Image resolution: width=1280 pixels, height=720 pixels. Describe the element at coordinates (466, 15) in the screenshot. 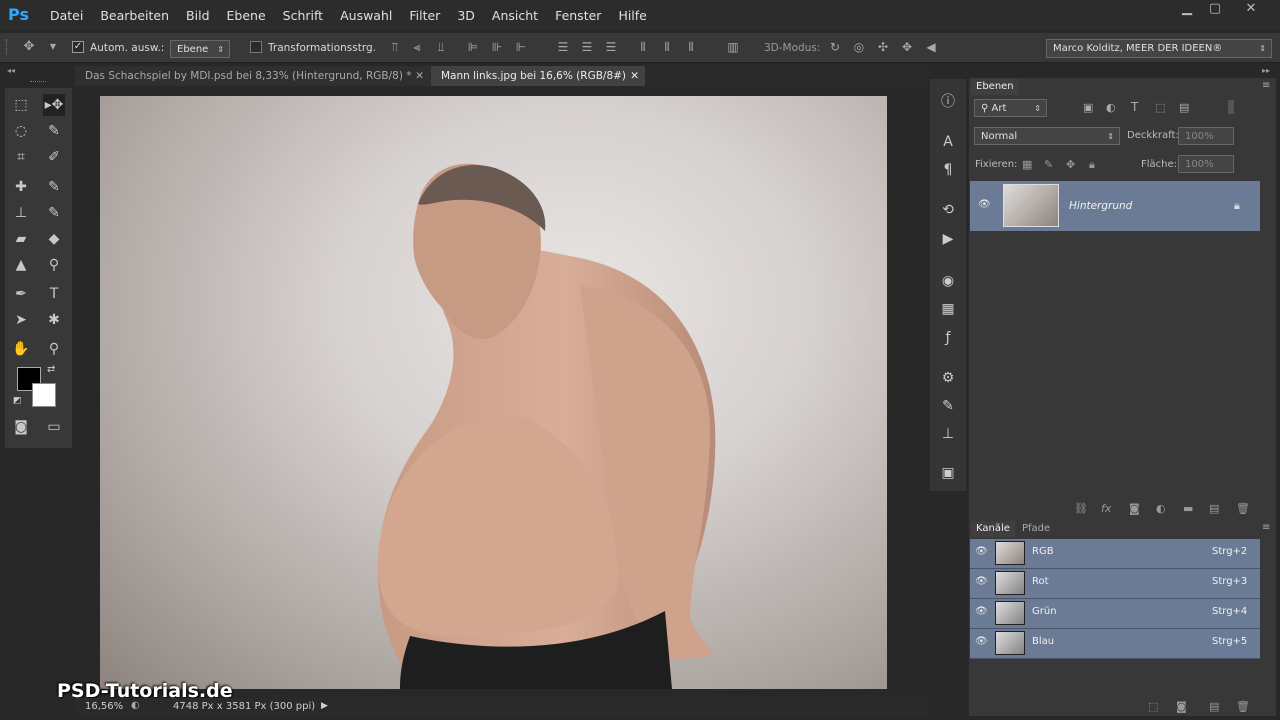

I see `menu-3d: 3D` at that location.